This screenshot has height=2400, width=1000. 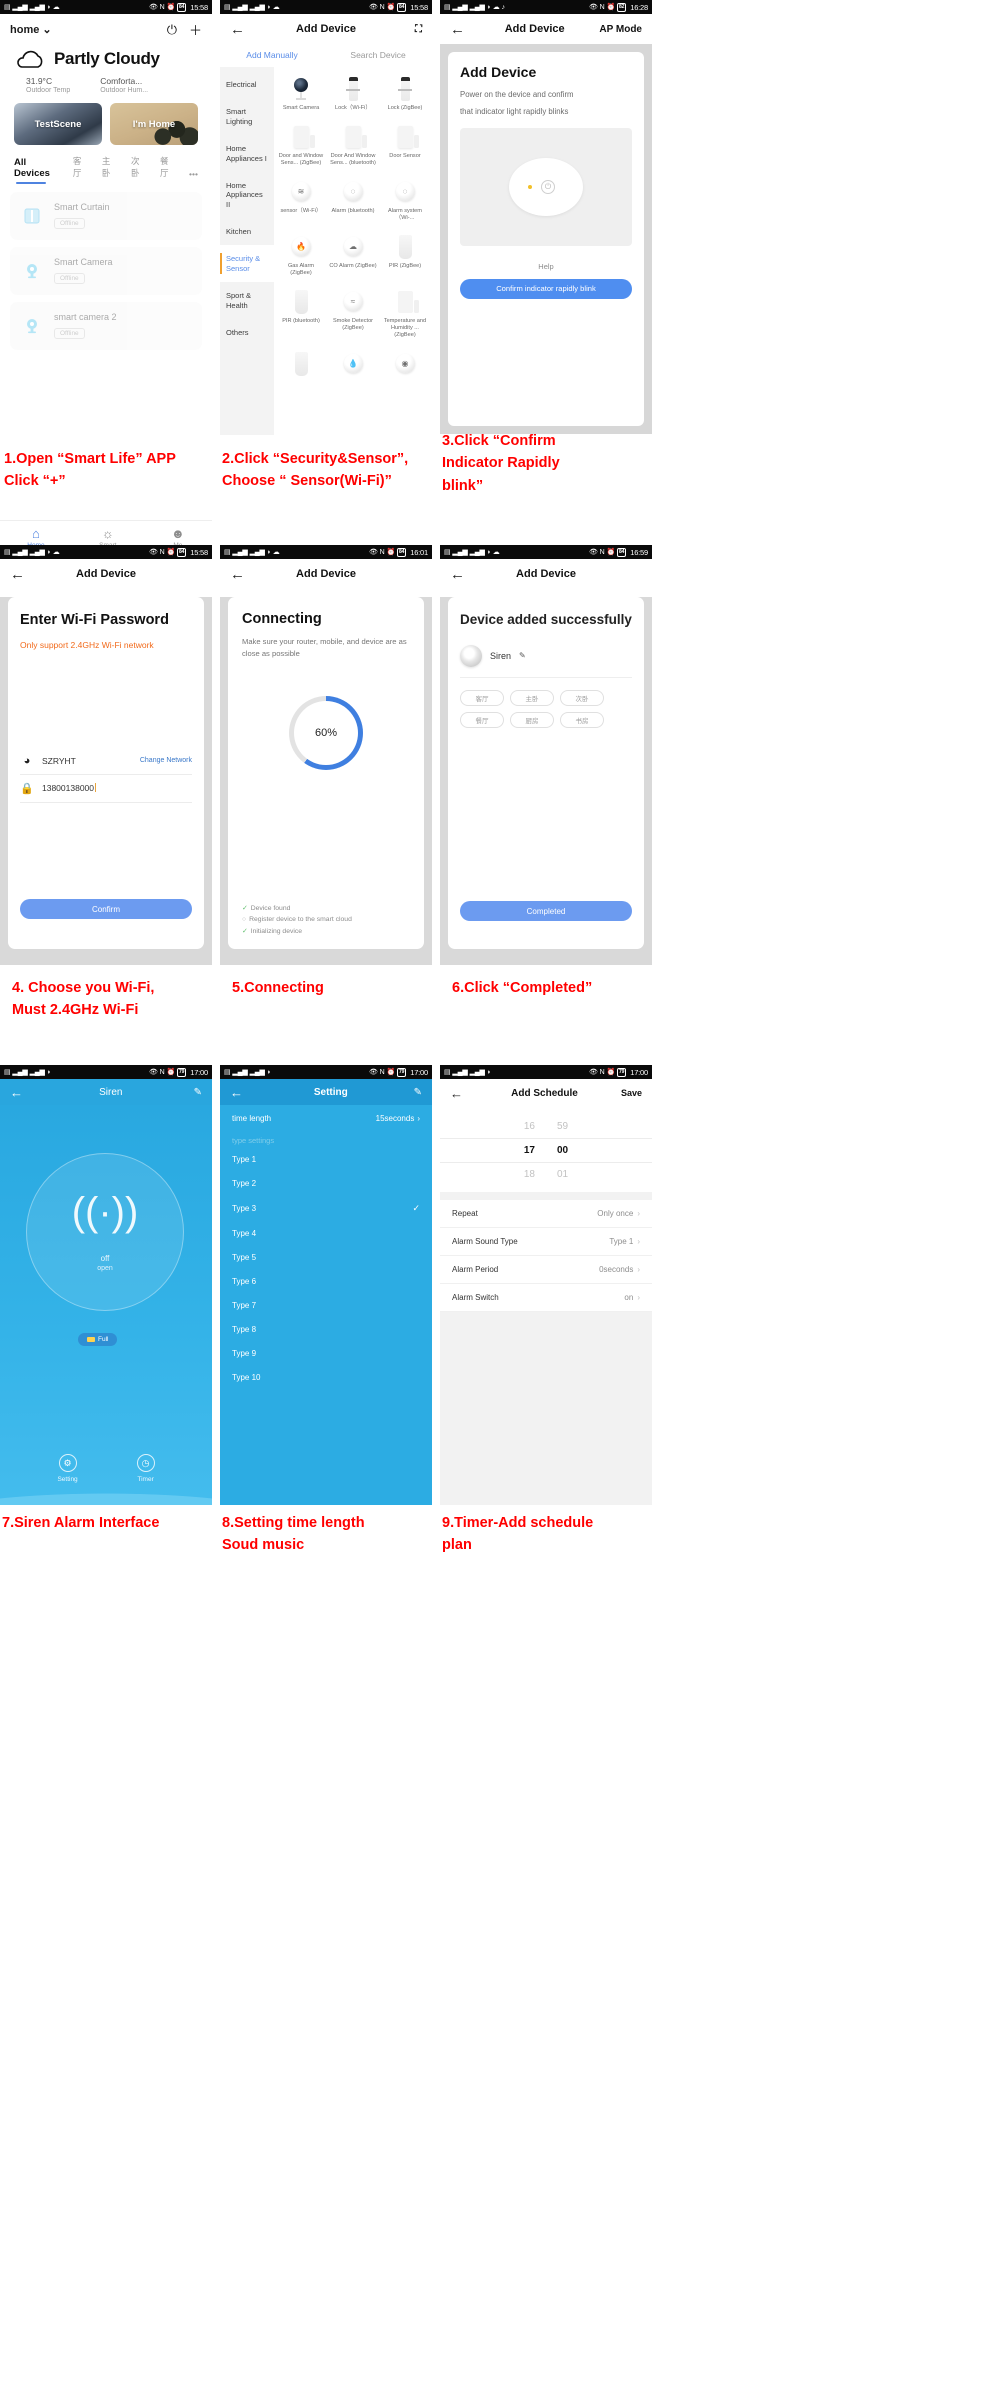 What do you see at coordinates (546, 266) in the screenshot?
I see `help-link: Help` at bounding box center [546, 266].